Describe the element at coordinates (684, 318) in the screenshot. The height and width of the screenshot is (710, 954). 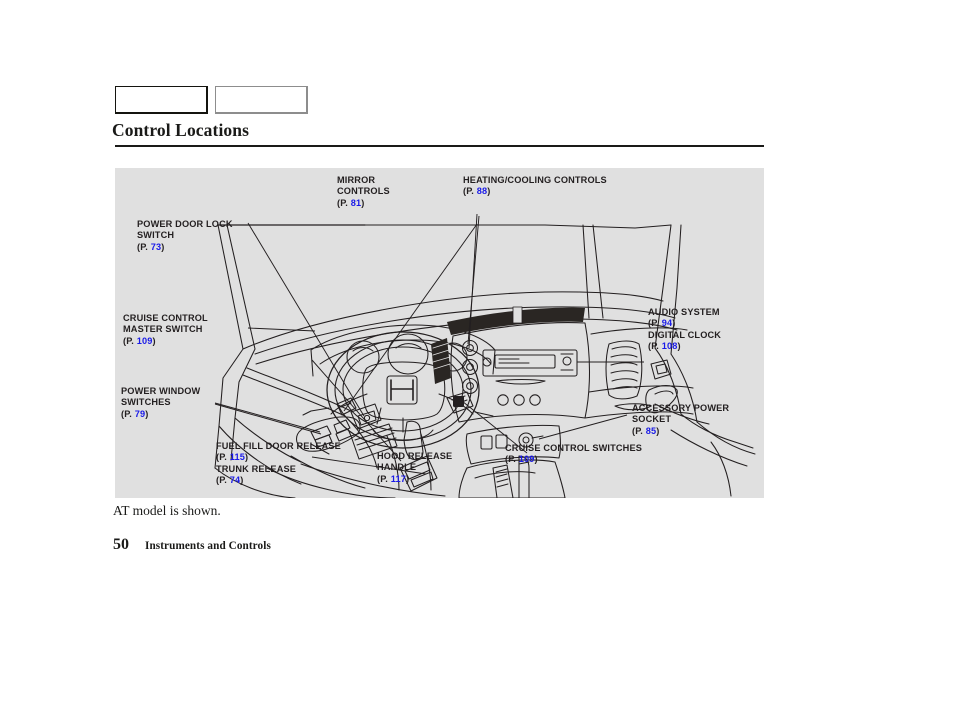
I see `callout-audio-system: AUDIO SYSTEM (P. 94)` at that location.